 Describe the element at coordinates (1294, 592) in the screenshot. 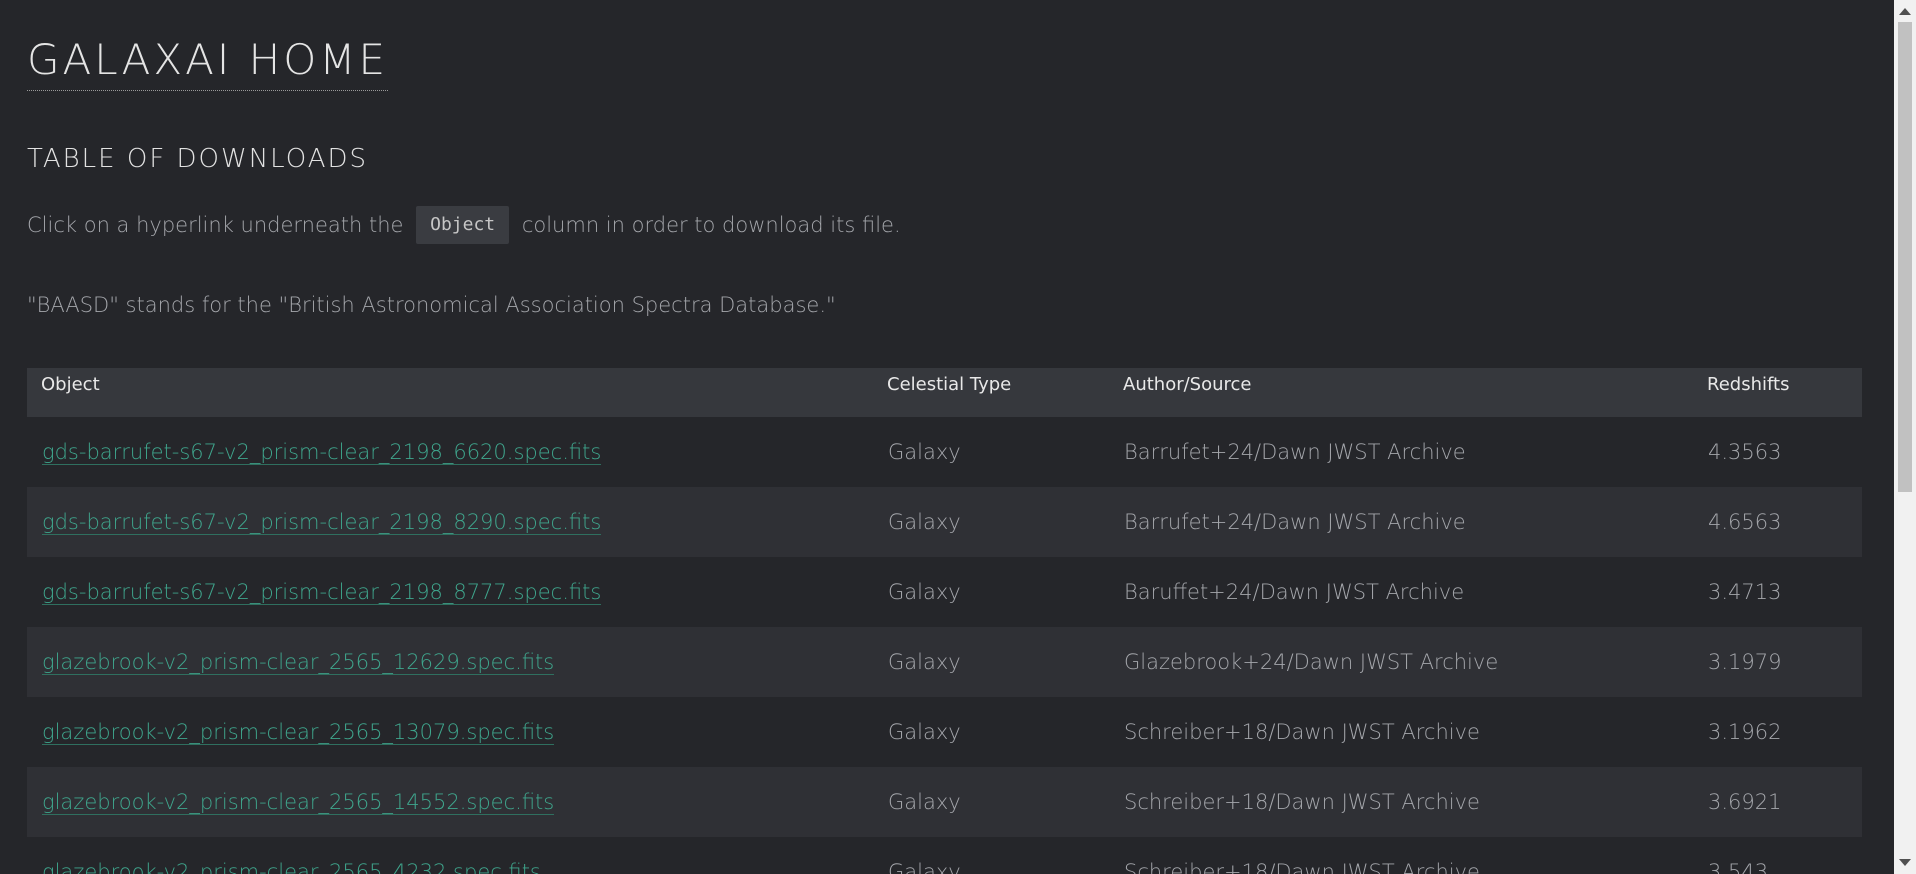

I see `author-source-cell: Baruffet+24/Dawn JWST Archive` at that location.